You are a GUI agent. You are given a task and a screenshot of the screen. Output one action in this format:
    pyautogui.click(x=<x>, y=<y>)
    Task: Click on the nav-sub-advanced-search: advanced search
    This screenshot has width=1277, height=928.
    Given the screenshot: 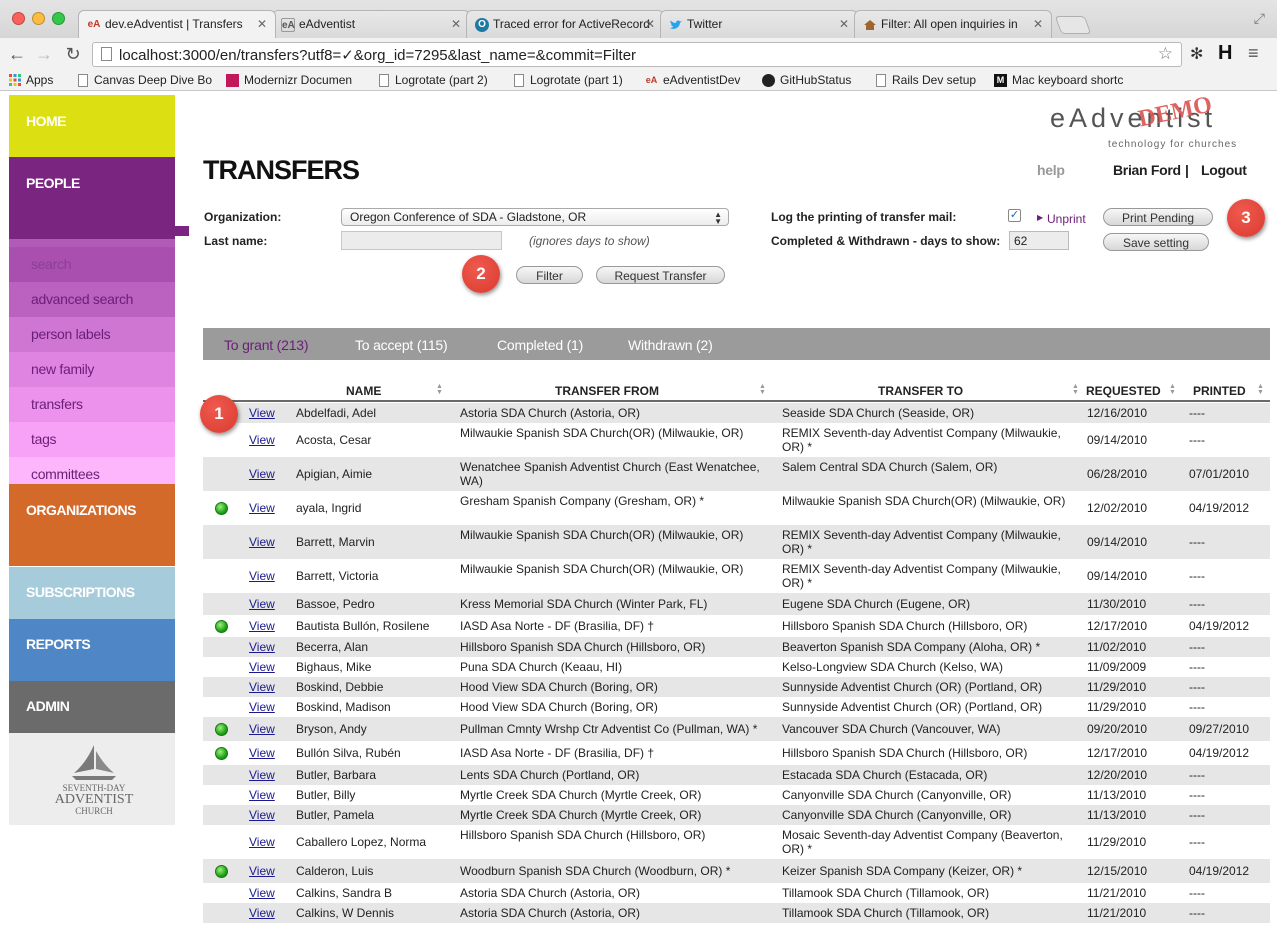 What is the action you would take?
    pyautogui.click(x=92, y=299)
    